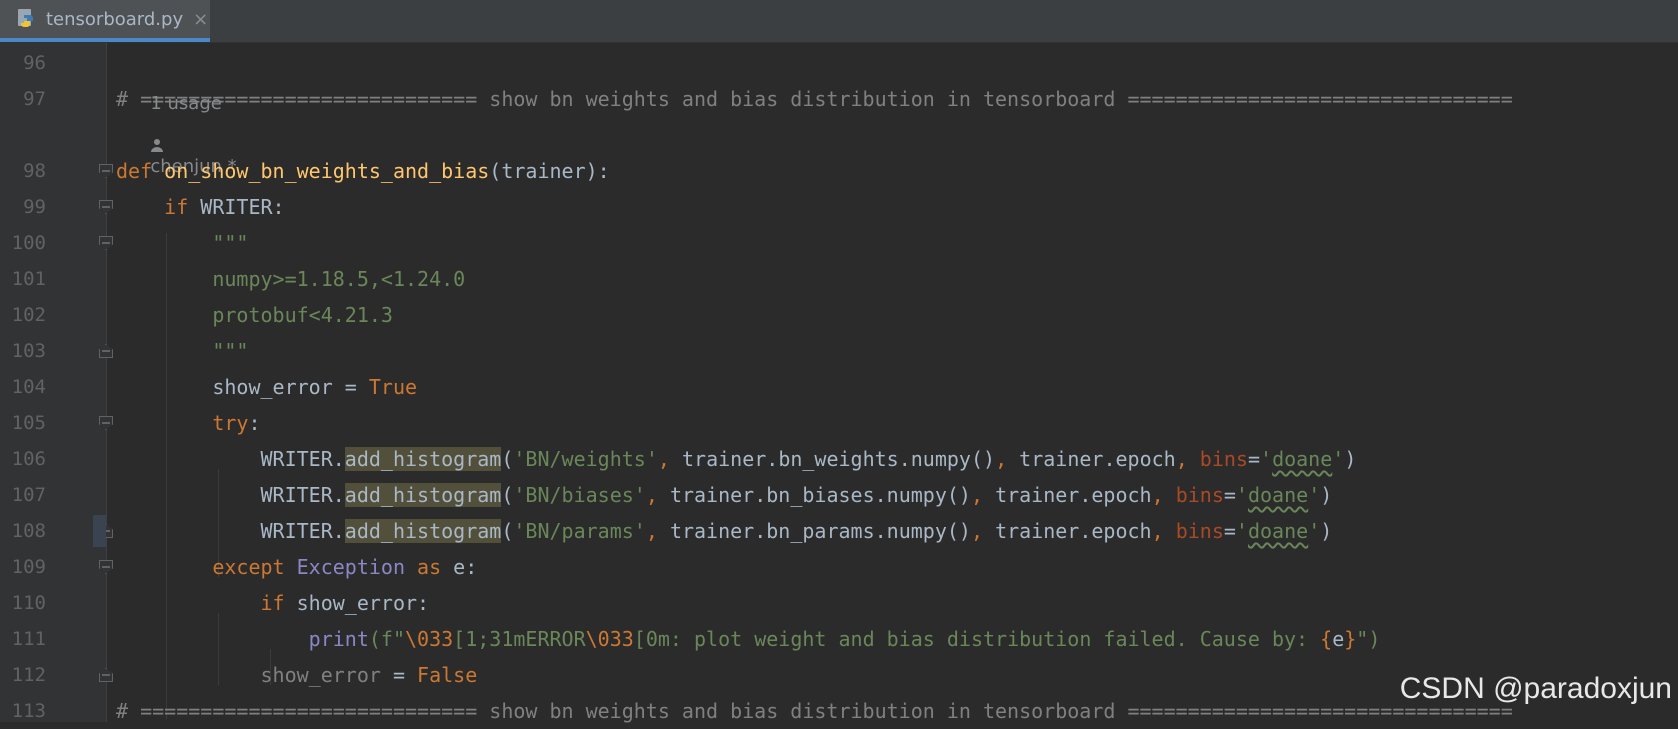 The height and width of the screenshot is (729, 1678). I want to click on code-vision-hint: 1 usage chenjun *, so click(839, 135).